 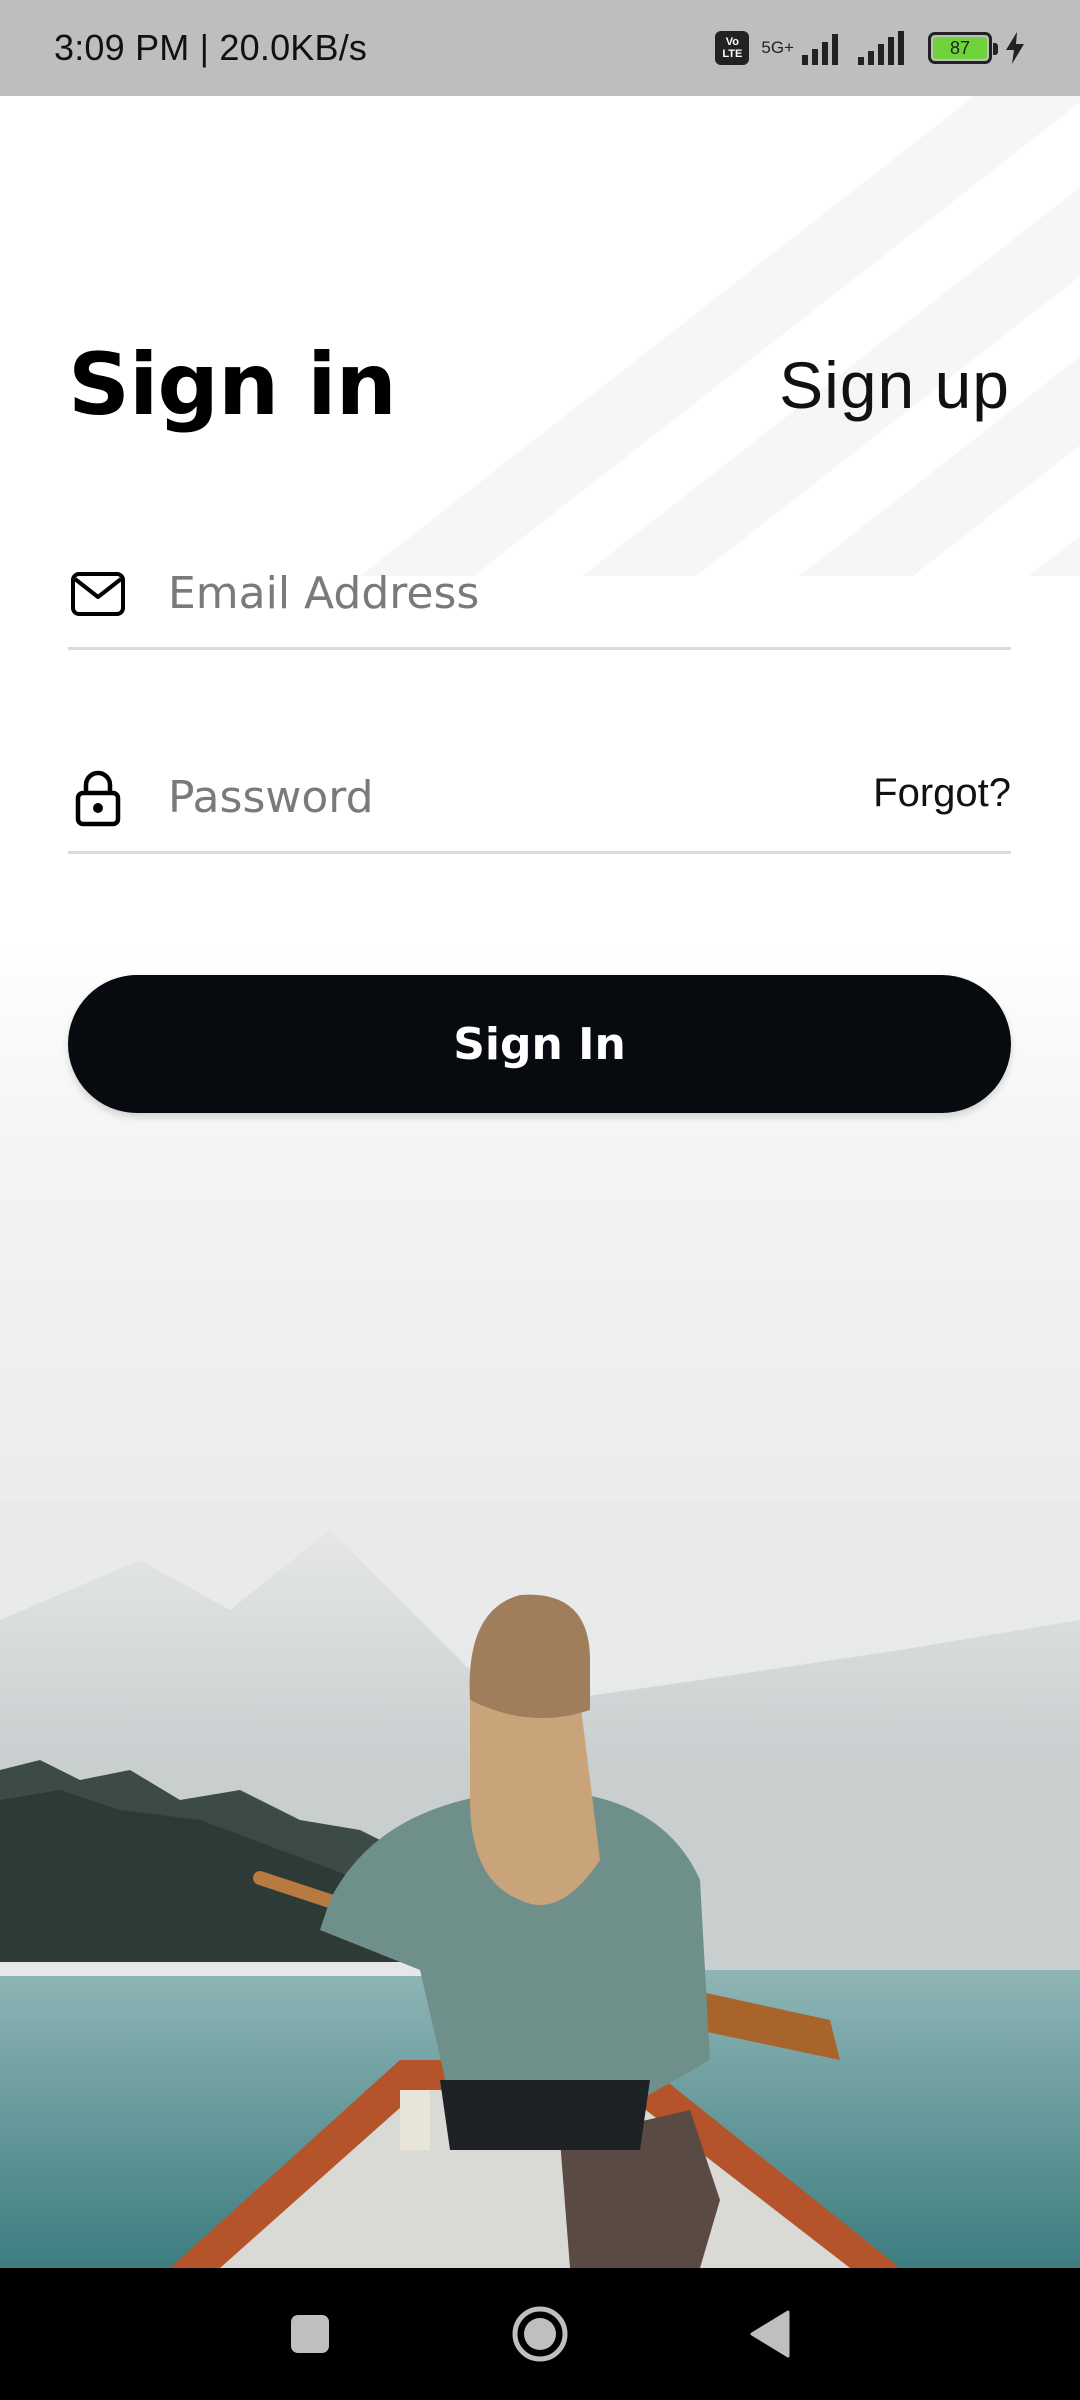 I want to click on battery-icon: 87, so click(x=963, y=48).